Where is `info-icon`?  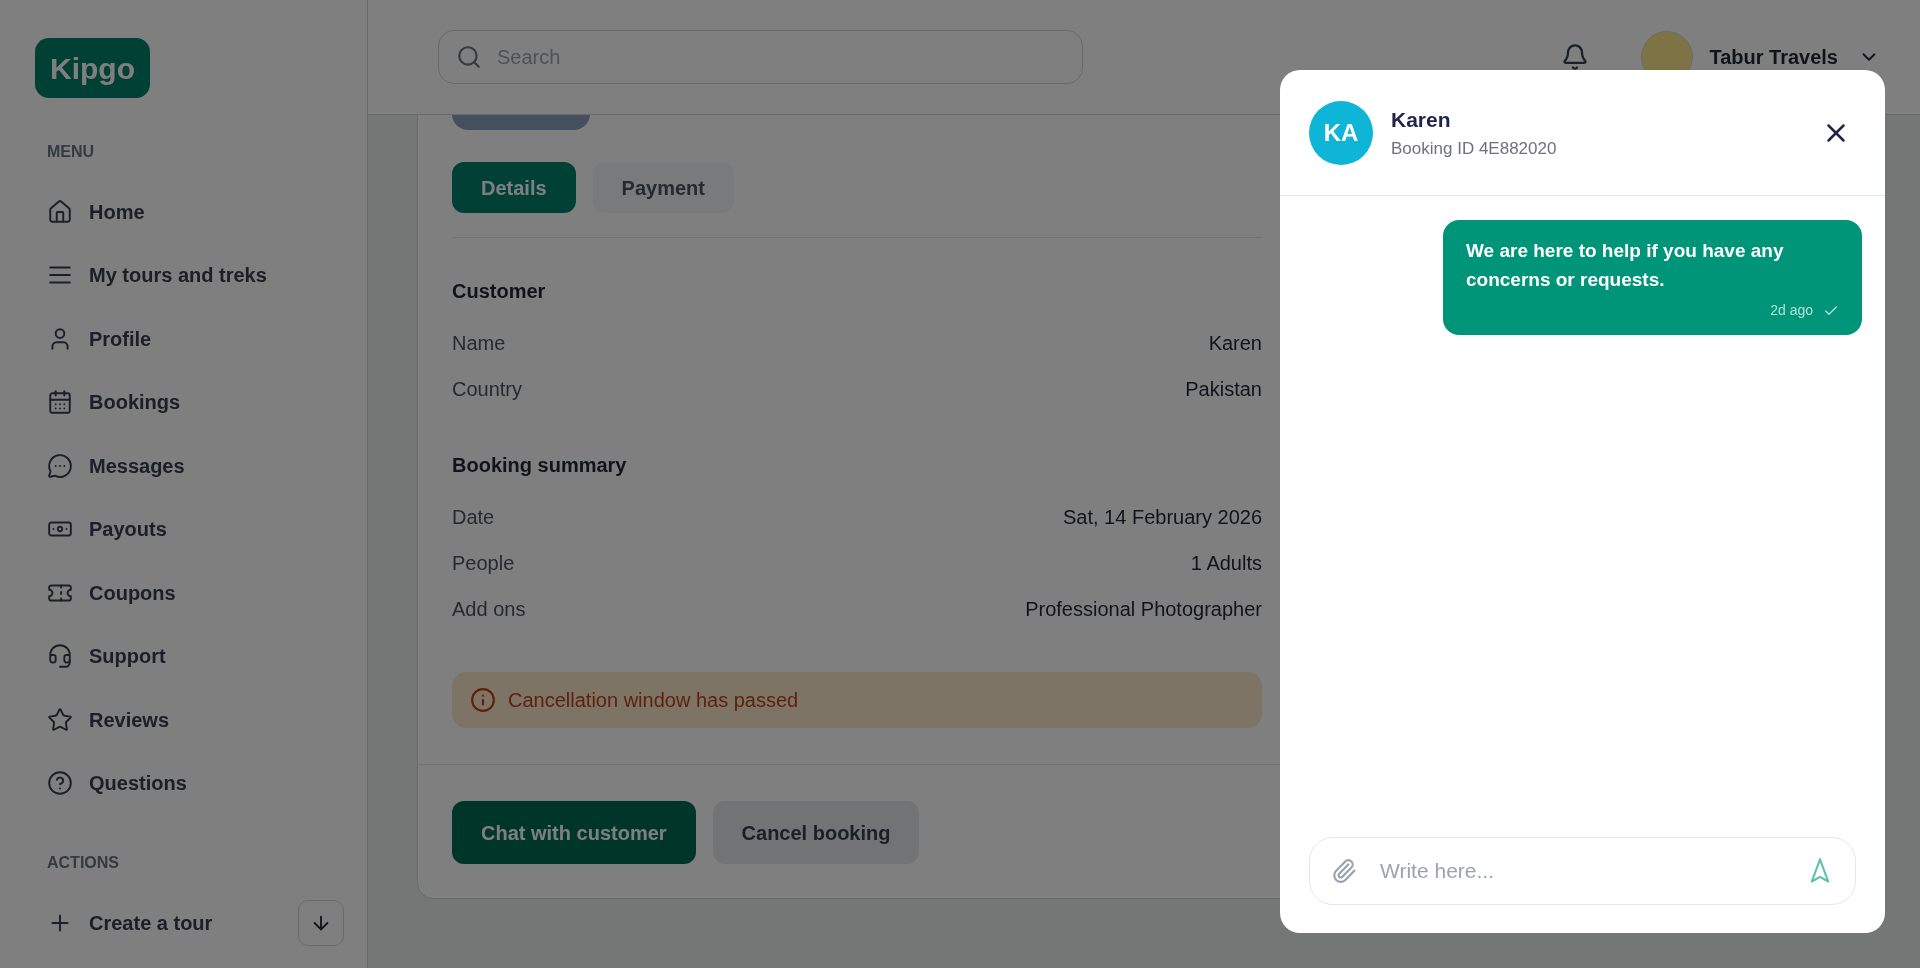
info-icon is located at coordinates (483, 700).